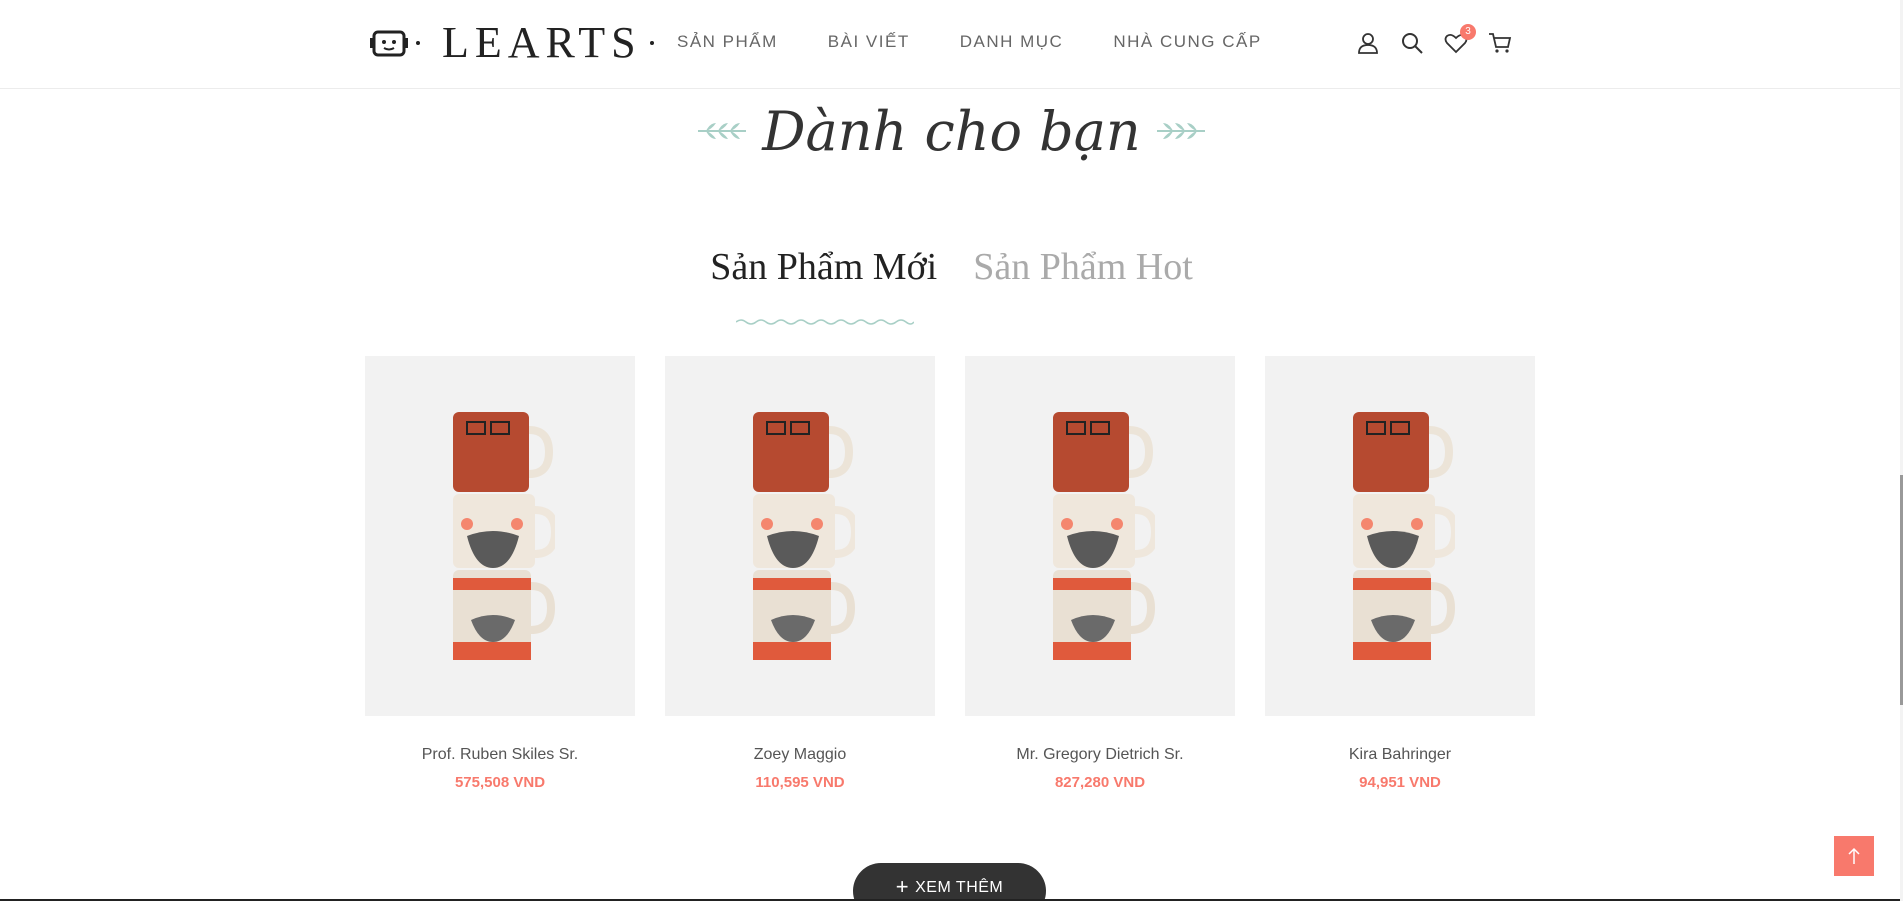 Image resolution: width=1903 pixels, height=901 pixels. I want to click on view-more-label: XEM THÊM, so click(959, 887).